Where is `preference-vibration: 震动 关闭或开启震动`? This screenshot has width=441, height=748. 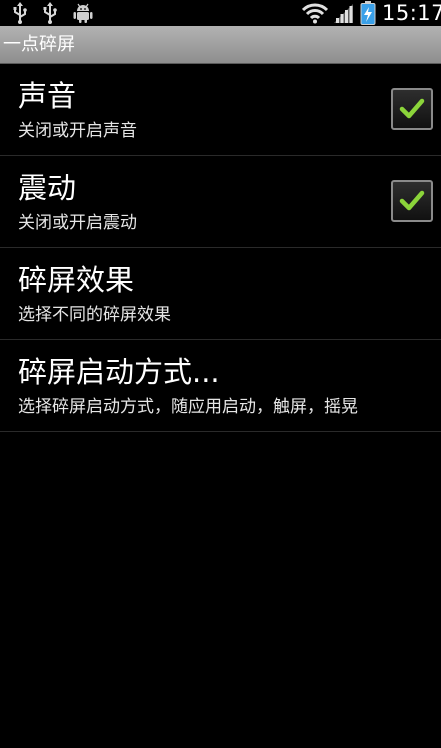 preference-vibration: 震动 关闭或开启震动 is located at coordinates (220, 202).